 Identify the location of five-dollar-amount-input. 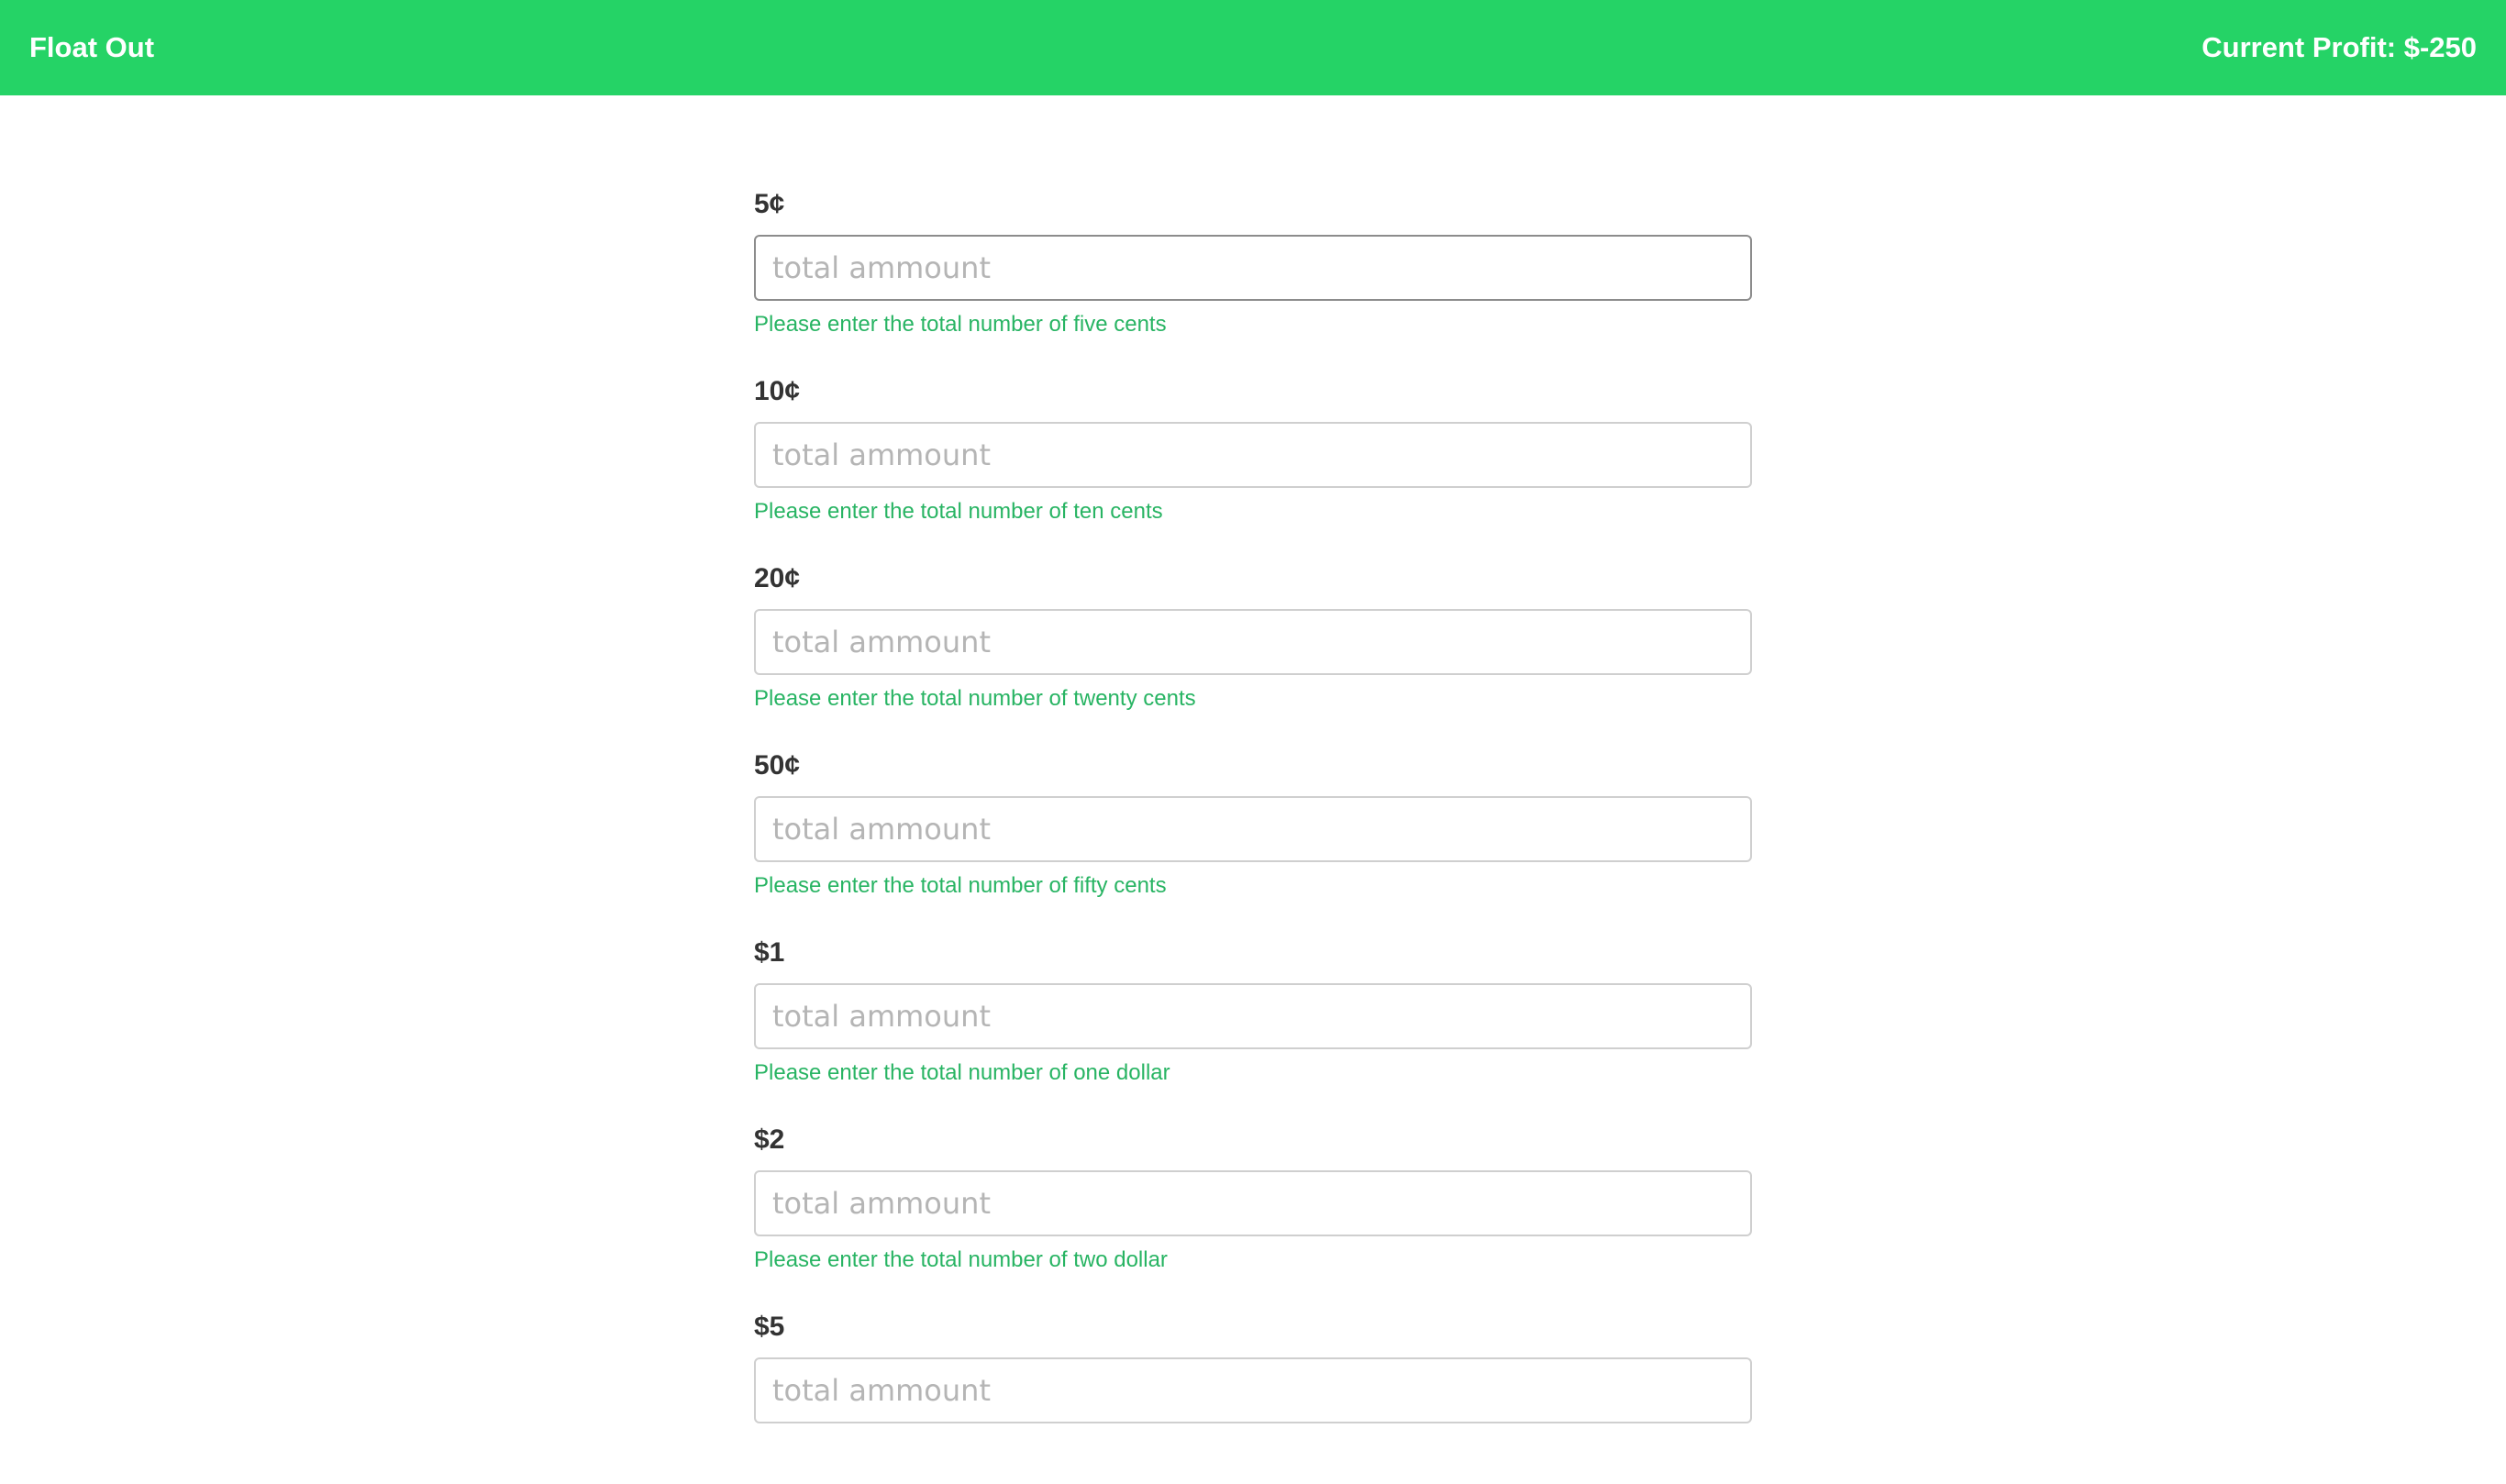
(1253, 1390).